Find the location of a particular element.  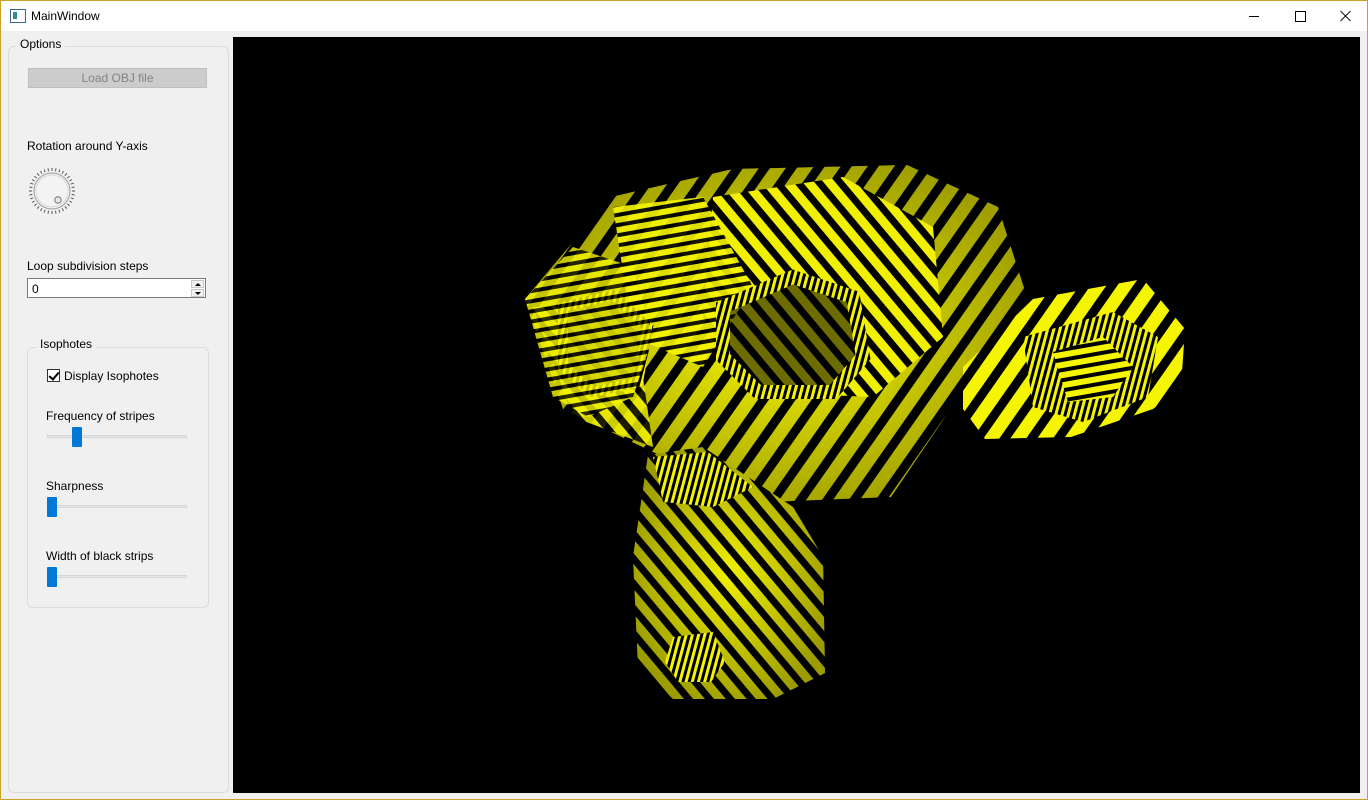

options-group-title: Options is located at coordinates (41, 44).